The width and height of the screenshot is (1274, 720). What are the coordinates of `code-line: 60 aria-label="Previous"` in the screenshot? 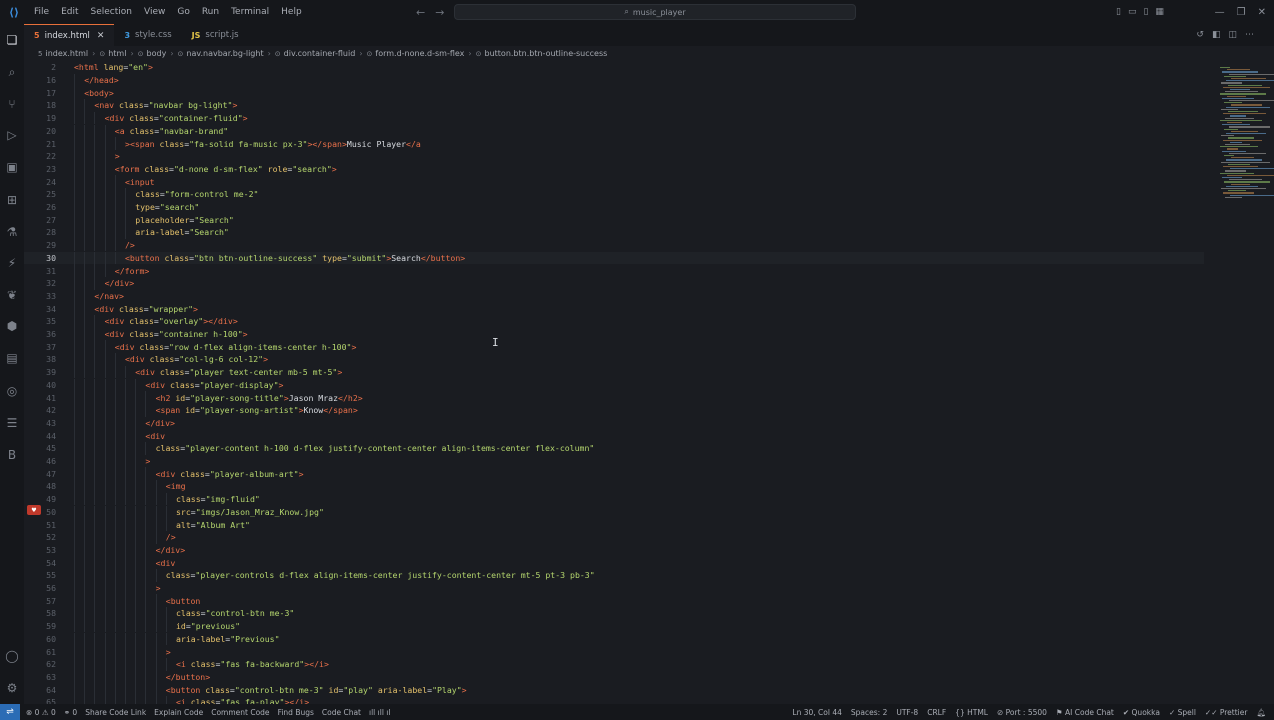 It's located at (614, 639).